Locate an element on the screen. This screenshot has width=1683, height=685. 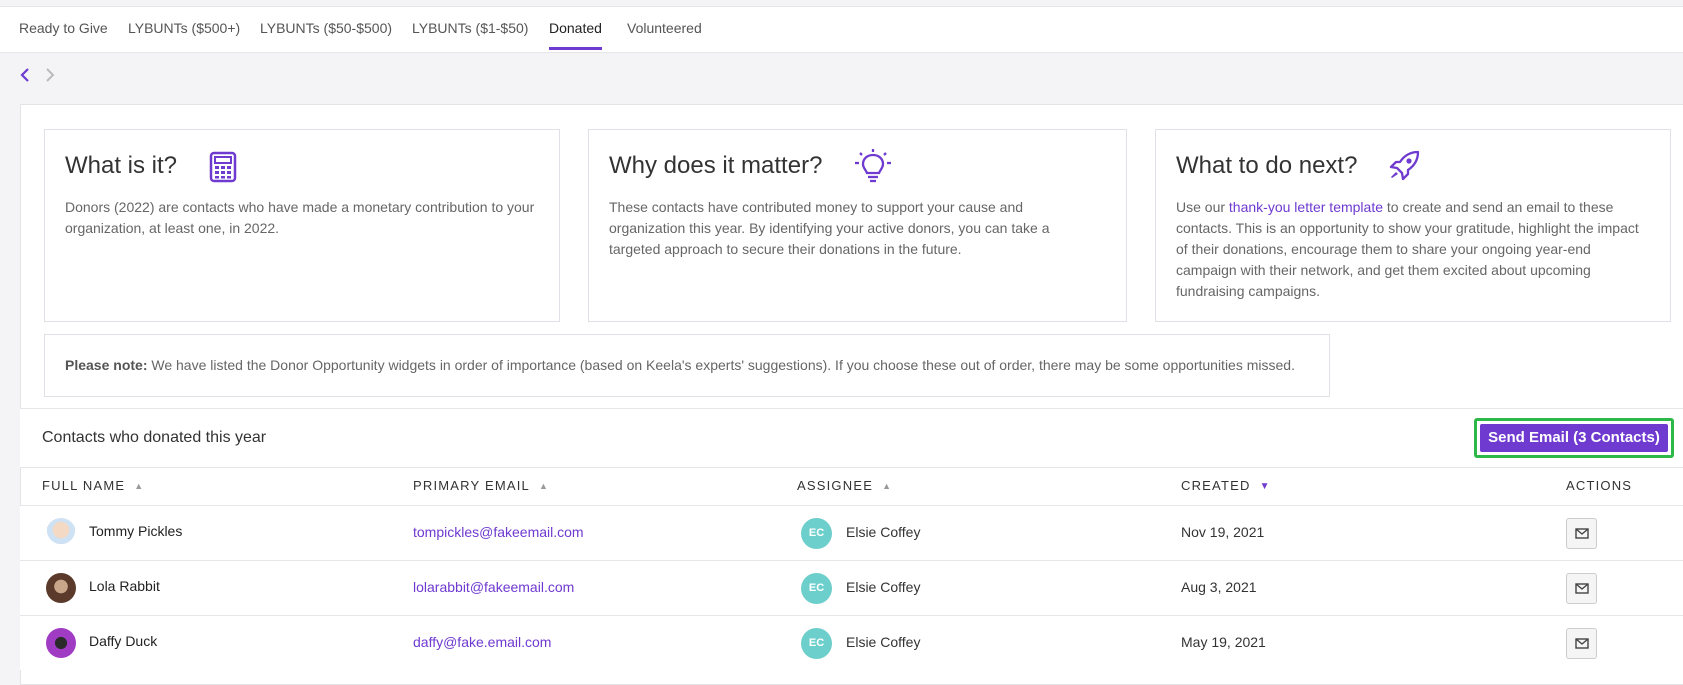
contact-name: Daffy Duck is located at coordinates (123, 641).